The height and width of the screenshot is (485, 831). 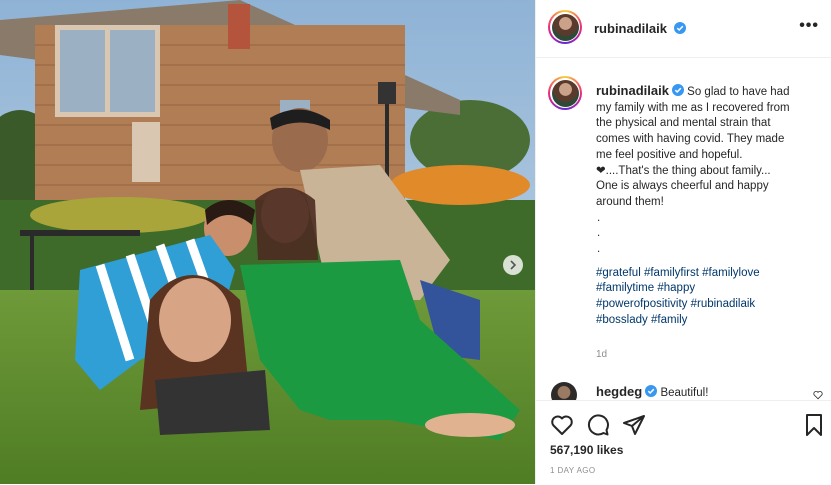 I want to click on caption-line: my family with me as I recovered from, so click(x=693, y=107).